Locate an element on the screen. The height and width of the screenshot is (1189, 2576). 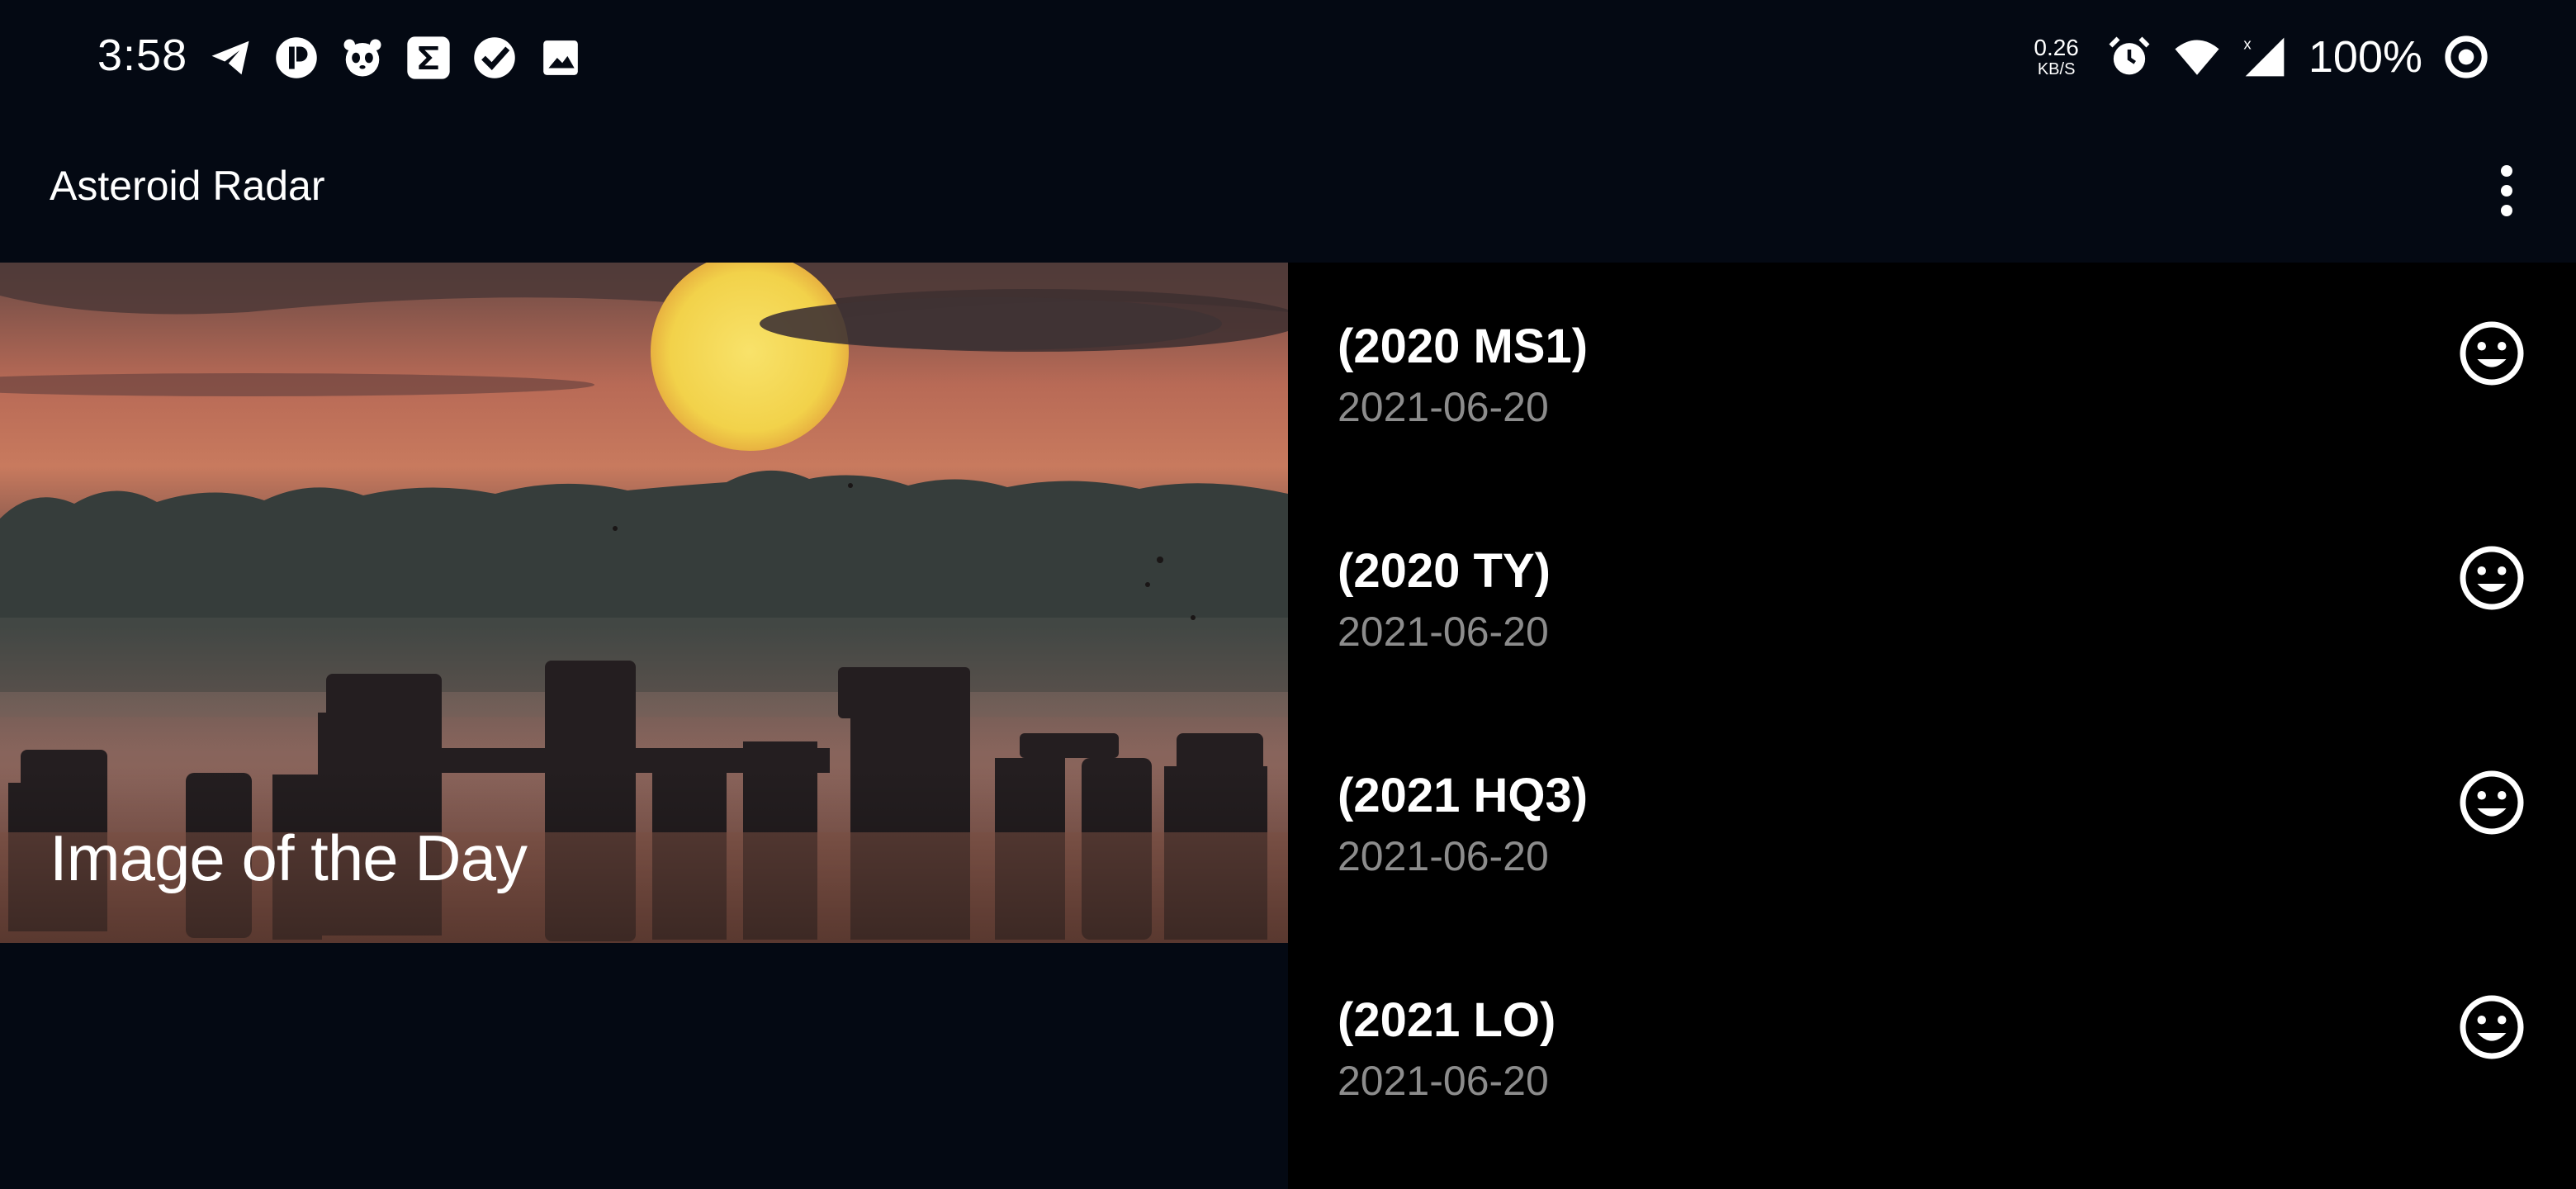
battery-ring-icon is located at coordinates (2466, 57).